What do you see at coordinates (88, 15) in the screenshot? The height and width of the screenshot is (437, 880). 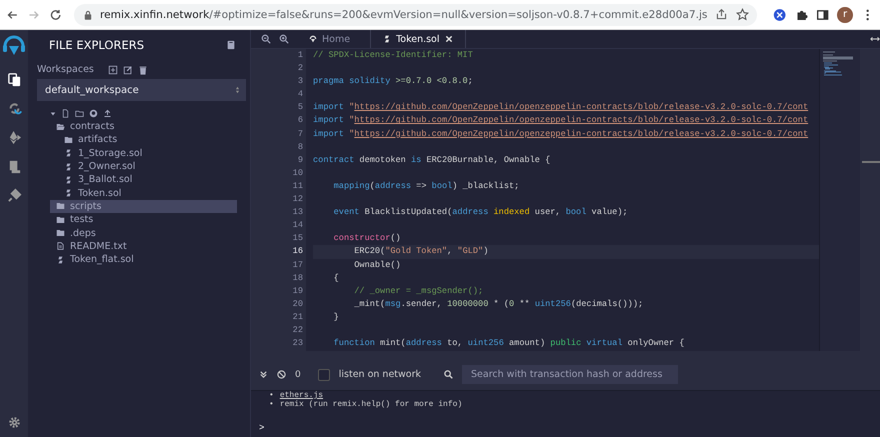 I see `lock-icon` at bounding box center [88, 15].